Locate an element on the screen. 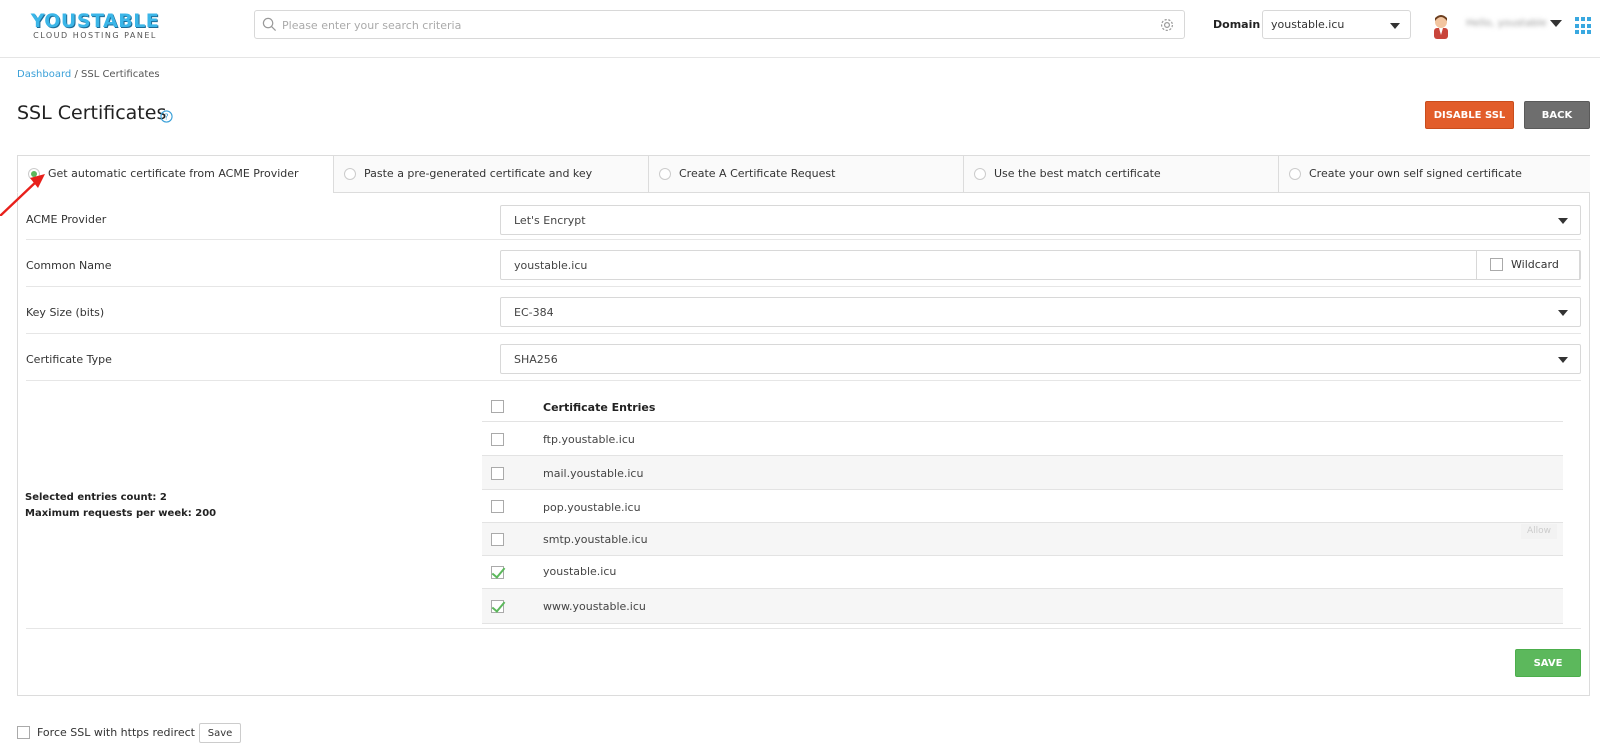 The width and height of the screenshot is (1600, 743). tab-label: Create your own self signed certificate is located at coordinates (1415, 173).